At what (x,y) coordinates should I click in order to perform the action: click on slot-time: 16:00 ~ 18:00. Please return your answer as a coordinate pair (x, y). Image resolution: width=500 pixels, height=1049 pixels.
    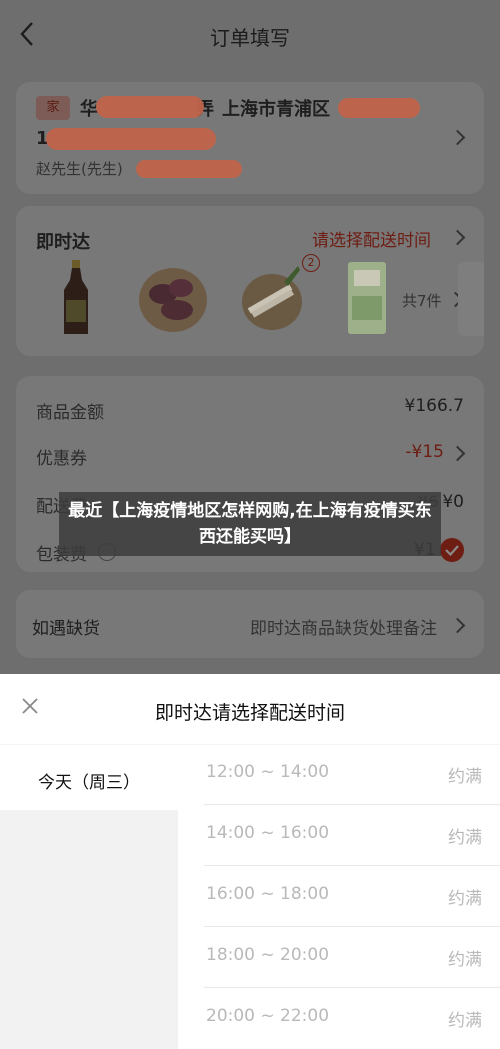
    Looking at the image, I should click on (268, 894).